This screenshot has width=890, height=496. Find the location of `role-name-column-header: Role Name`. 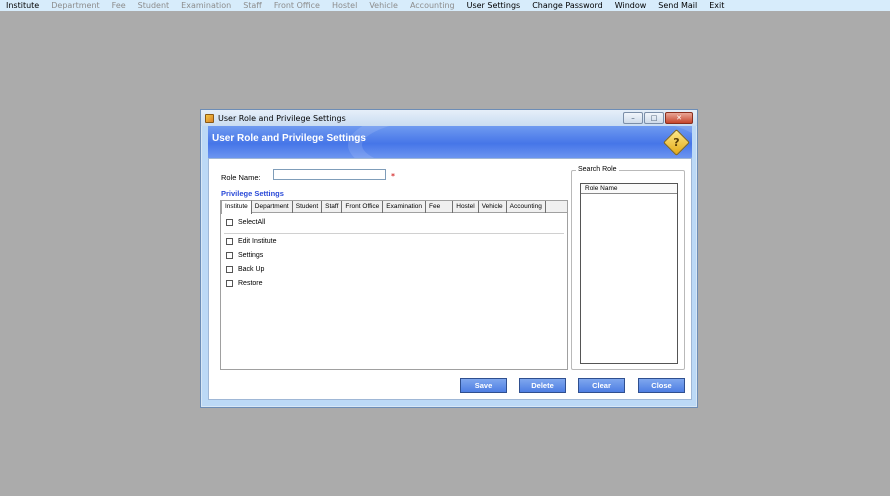

role-name-column-header: Role Name is located at coordinates (629, 189).